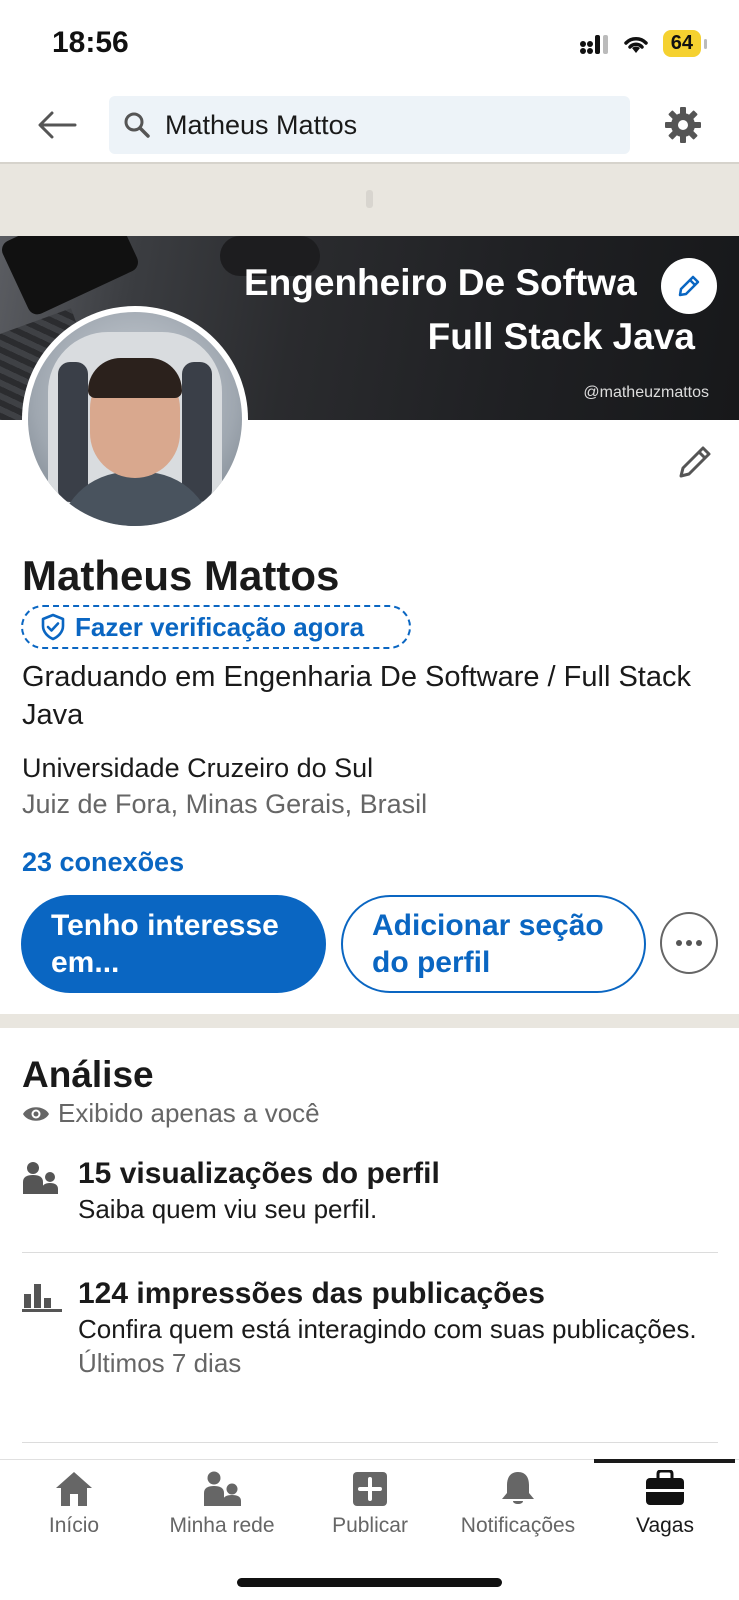 This screenshot has width=739, height=1600. Describe the element at coordinates (228, 1209) in the screenshot. I see `profile-views-subtitle: Saiba quem viu seu perfil.` at that location.